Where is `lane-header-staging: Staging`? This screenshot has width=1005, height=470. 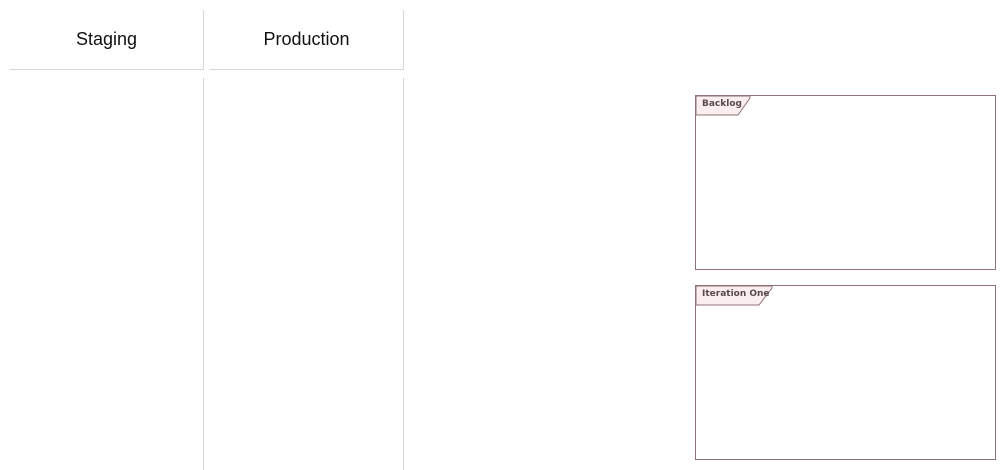 lane-header-staging: Staging is located at coordinates (107, 40).